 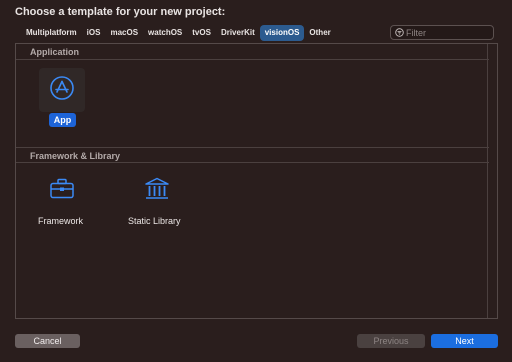 What do you see at coordinates (252, 52) in the screenshot?
I see `section-header-application: Application` at bounding box center [252, 52].